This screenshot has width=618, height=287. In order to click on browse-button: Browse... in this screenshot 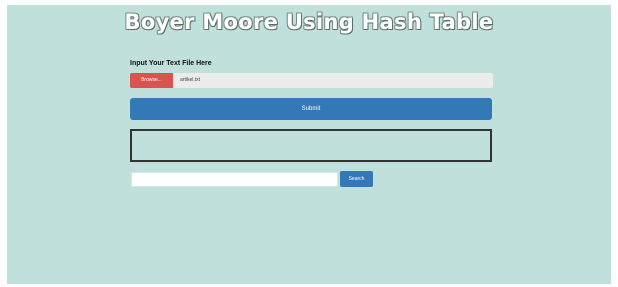, I will do `click(151, 80)`.